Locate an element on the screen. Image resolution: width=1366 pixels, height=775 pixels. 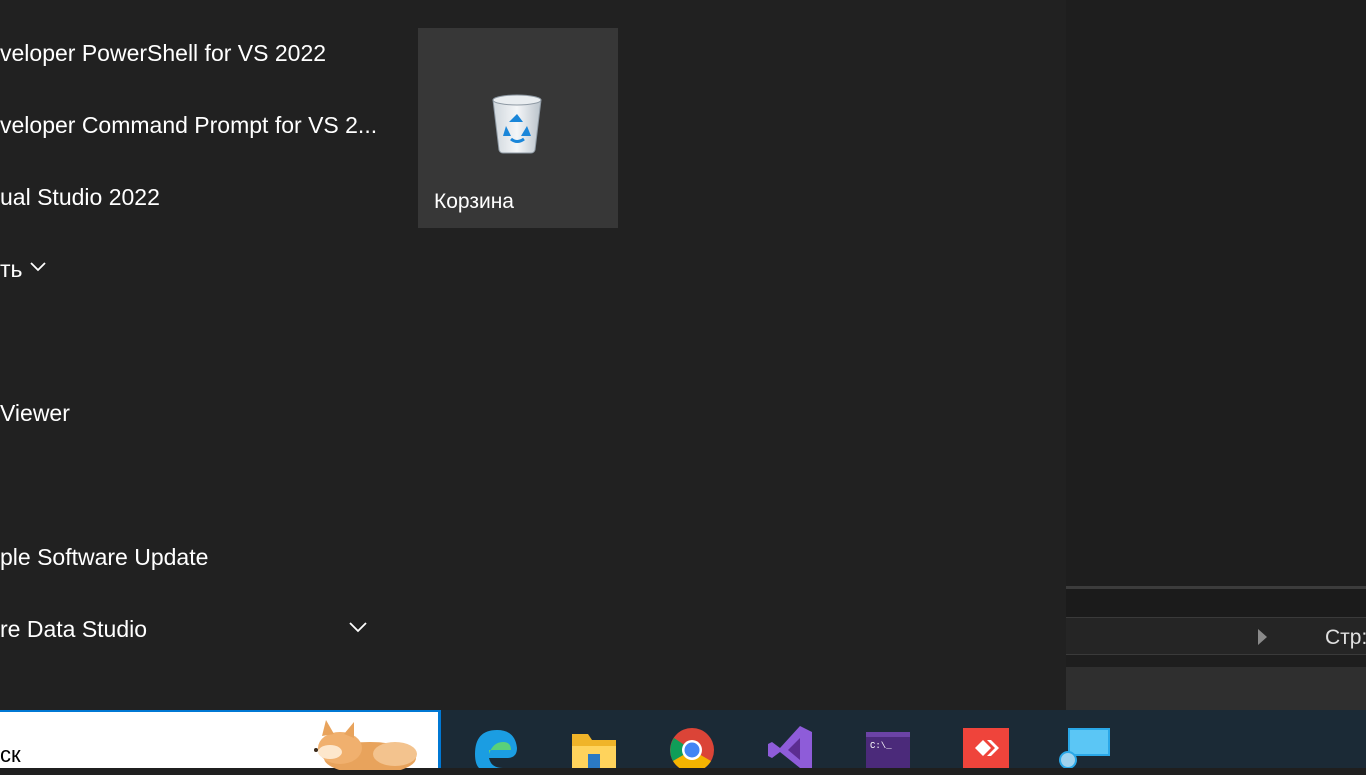
tile-recycle-bin: Корзина is located at coordinates (518, 128).